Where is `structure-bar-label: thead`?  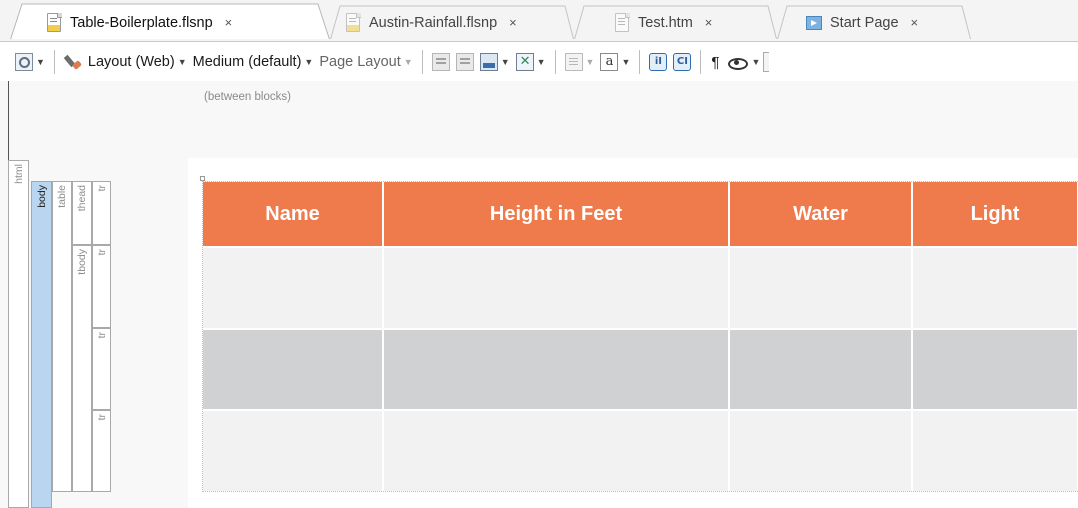 structure-bar-label: thead is located at coordinates (82, 198).